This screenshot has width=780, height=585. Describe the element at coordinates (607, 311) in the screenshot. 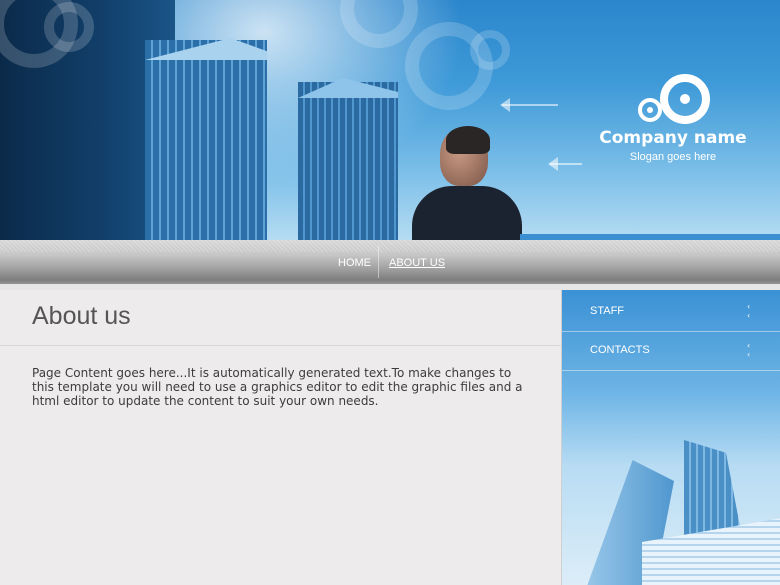

I see `sidebar-item-label: STAFF` at that location.